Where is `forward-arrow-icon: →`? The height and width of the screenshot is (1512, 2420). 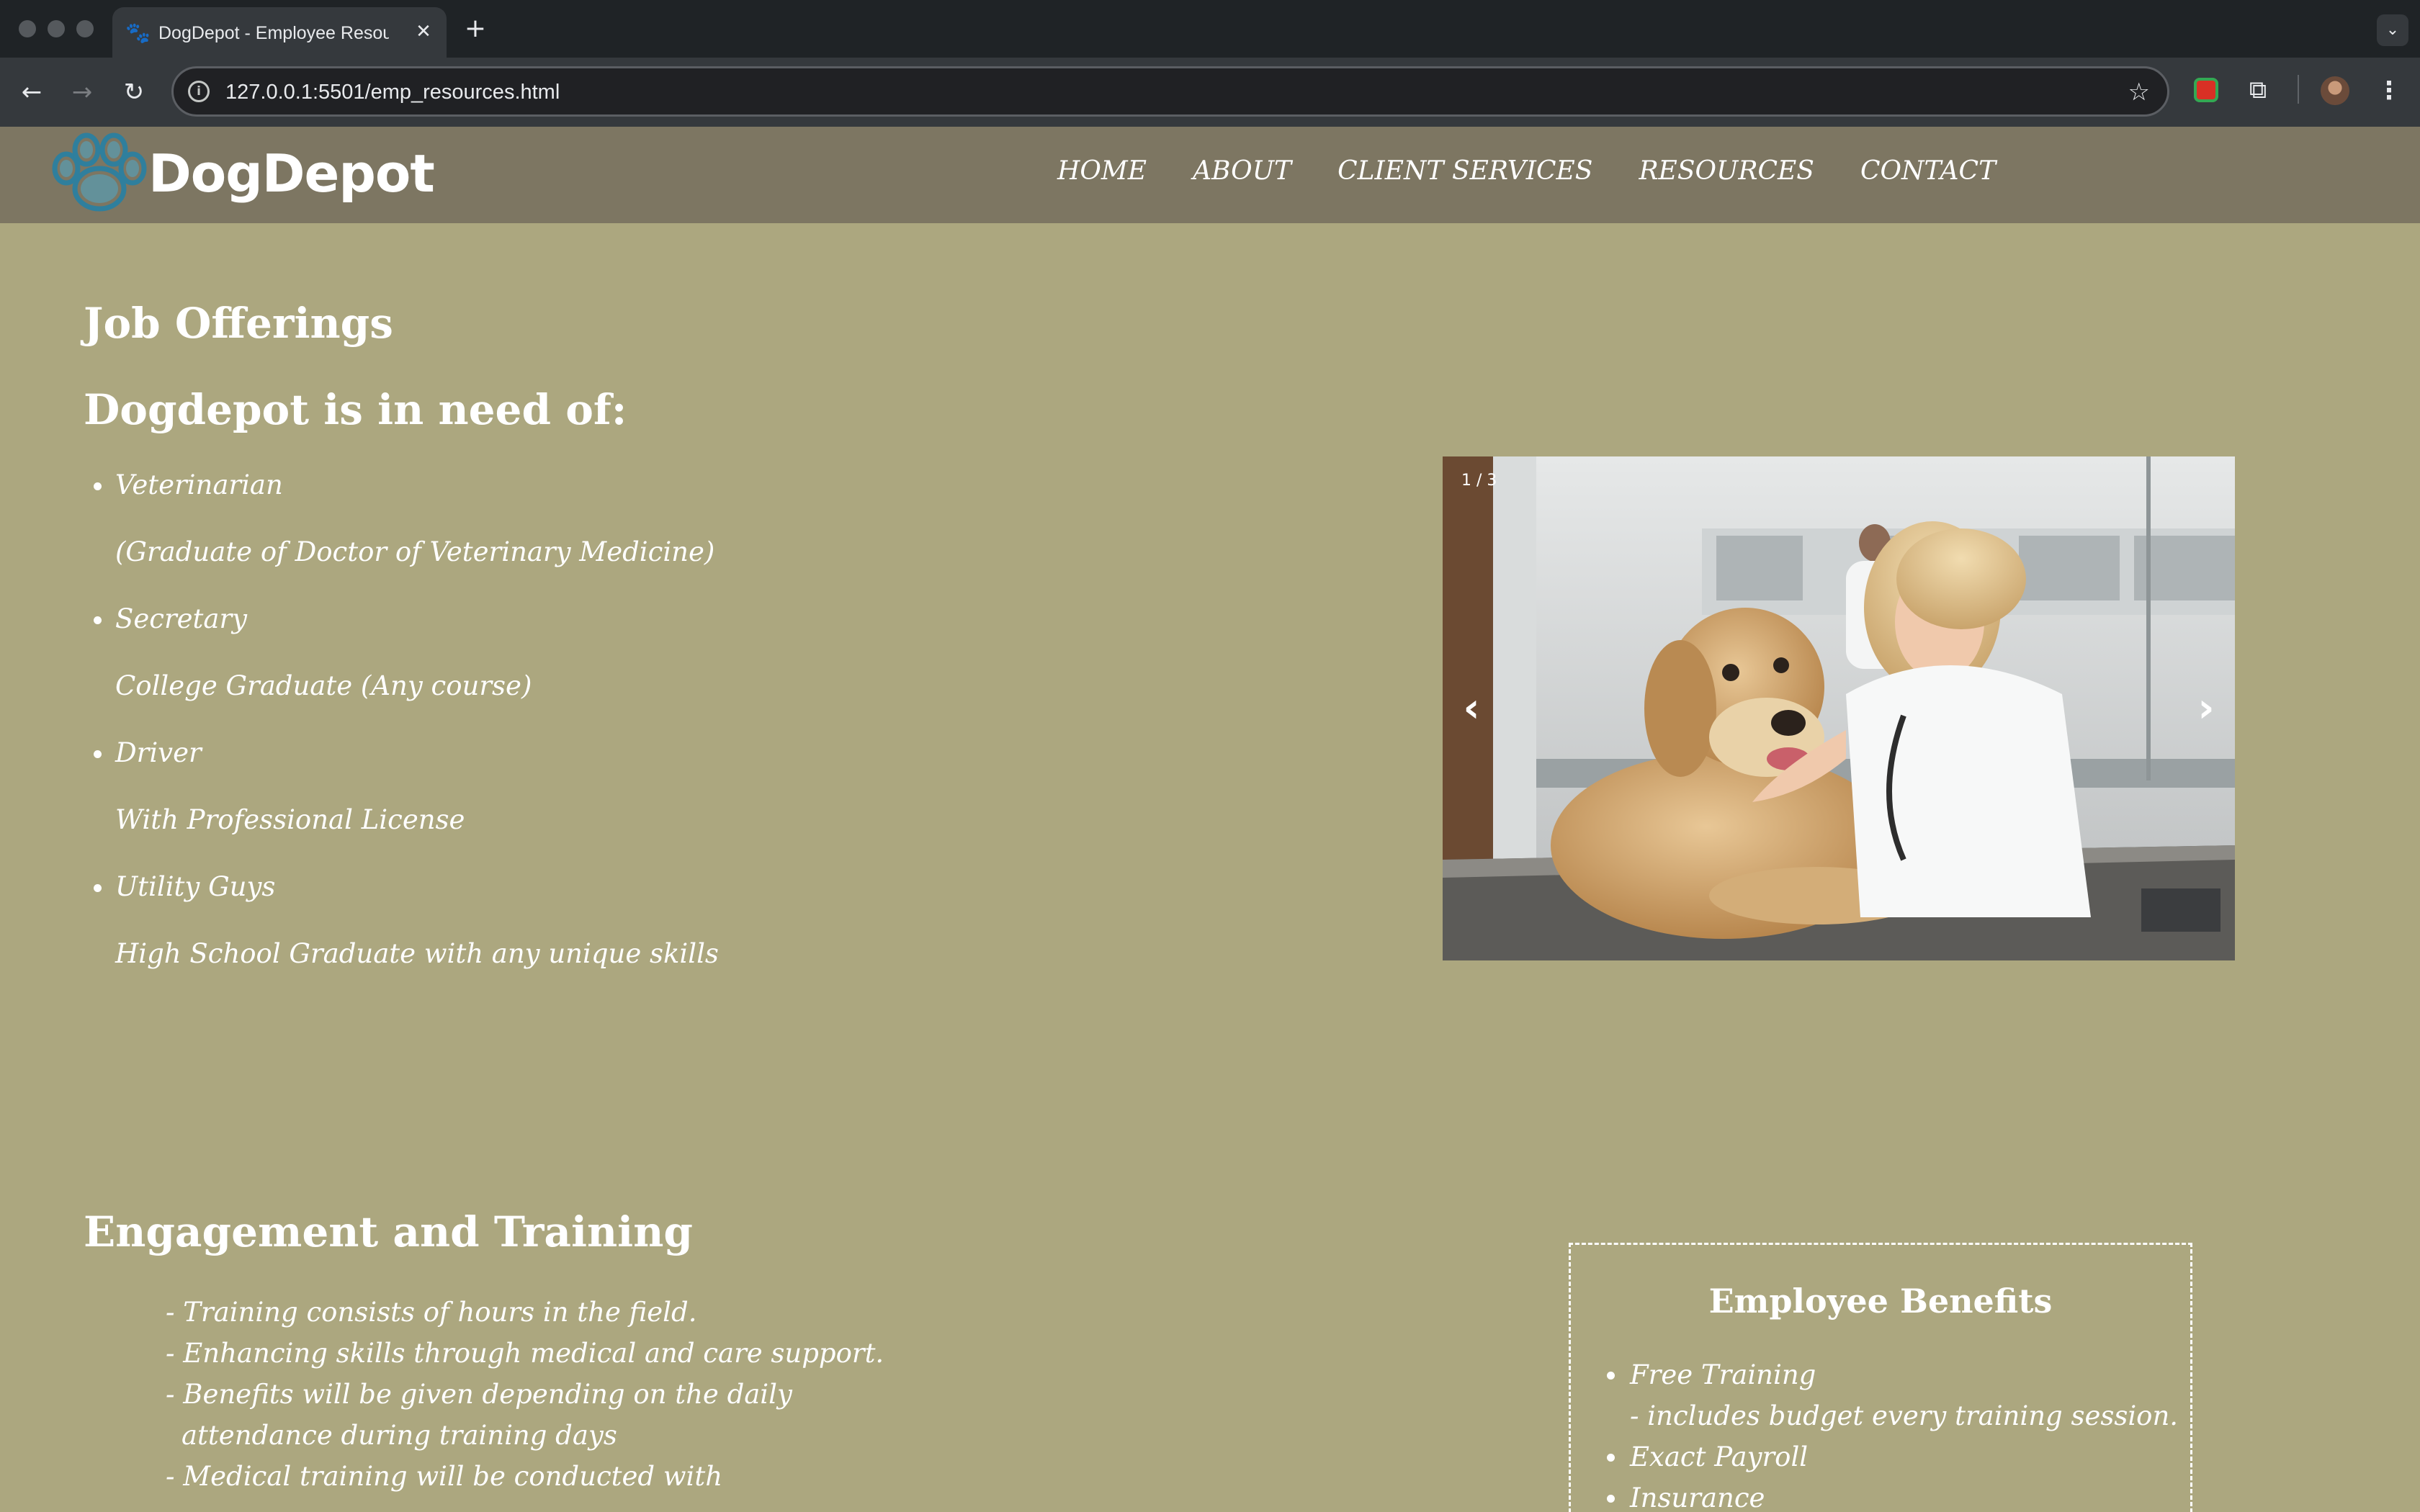
forward-arrow-icon: → is located at coordinates (82, 92).